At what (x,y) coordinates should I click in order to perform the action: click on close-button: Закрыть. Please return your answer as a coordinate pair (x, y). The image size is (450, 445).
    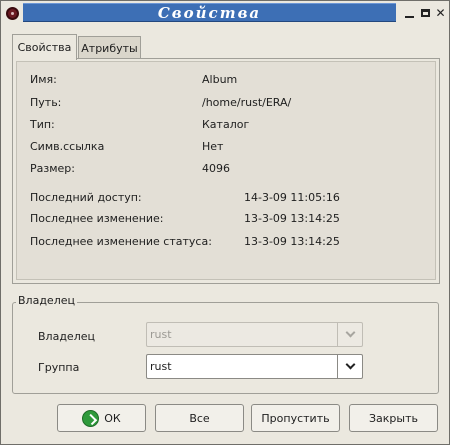
    Looking at the image, I should click on (393, 418).